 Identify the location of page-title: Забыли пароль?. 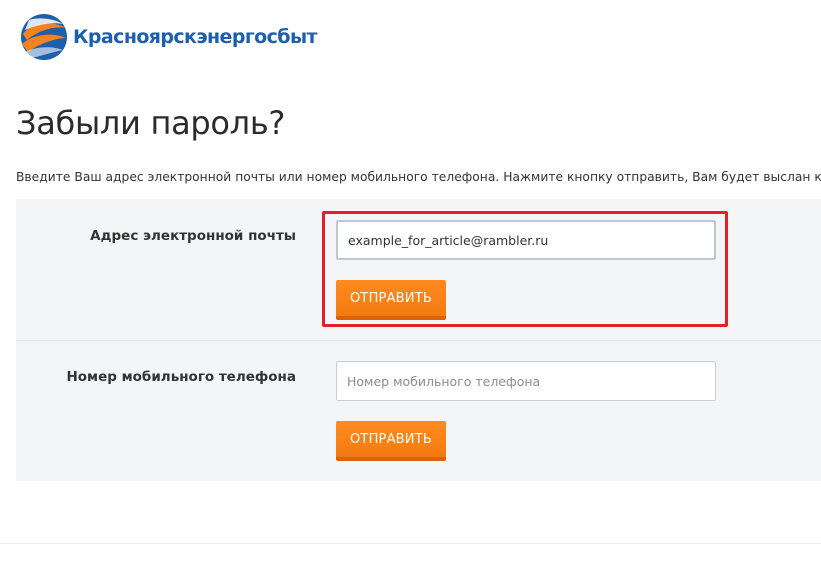
(151, 123).